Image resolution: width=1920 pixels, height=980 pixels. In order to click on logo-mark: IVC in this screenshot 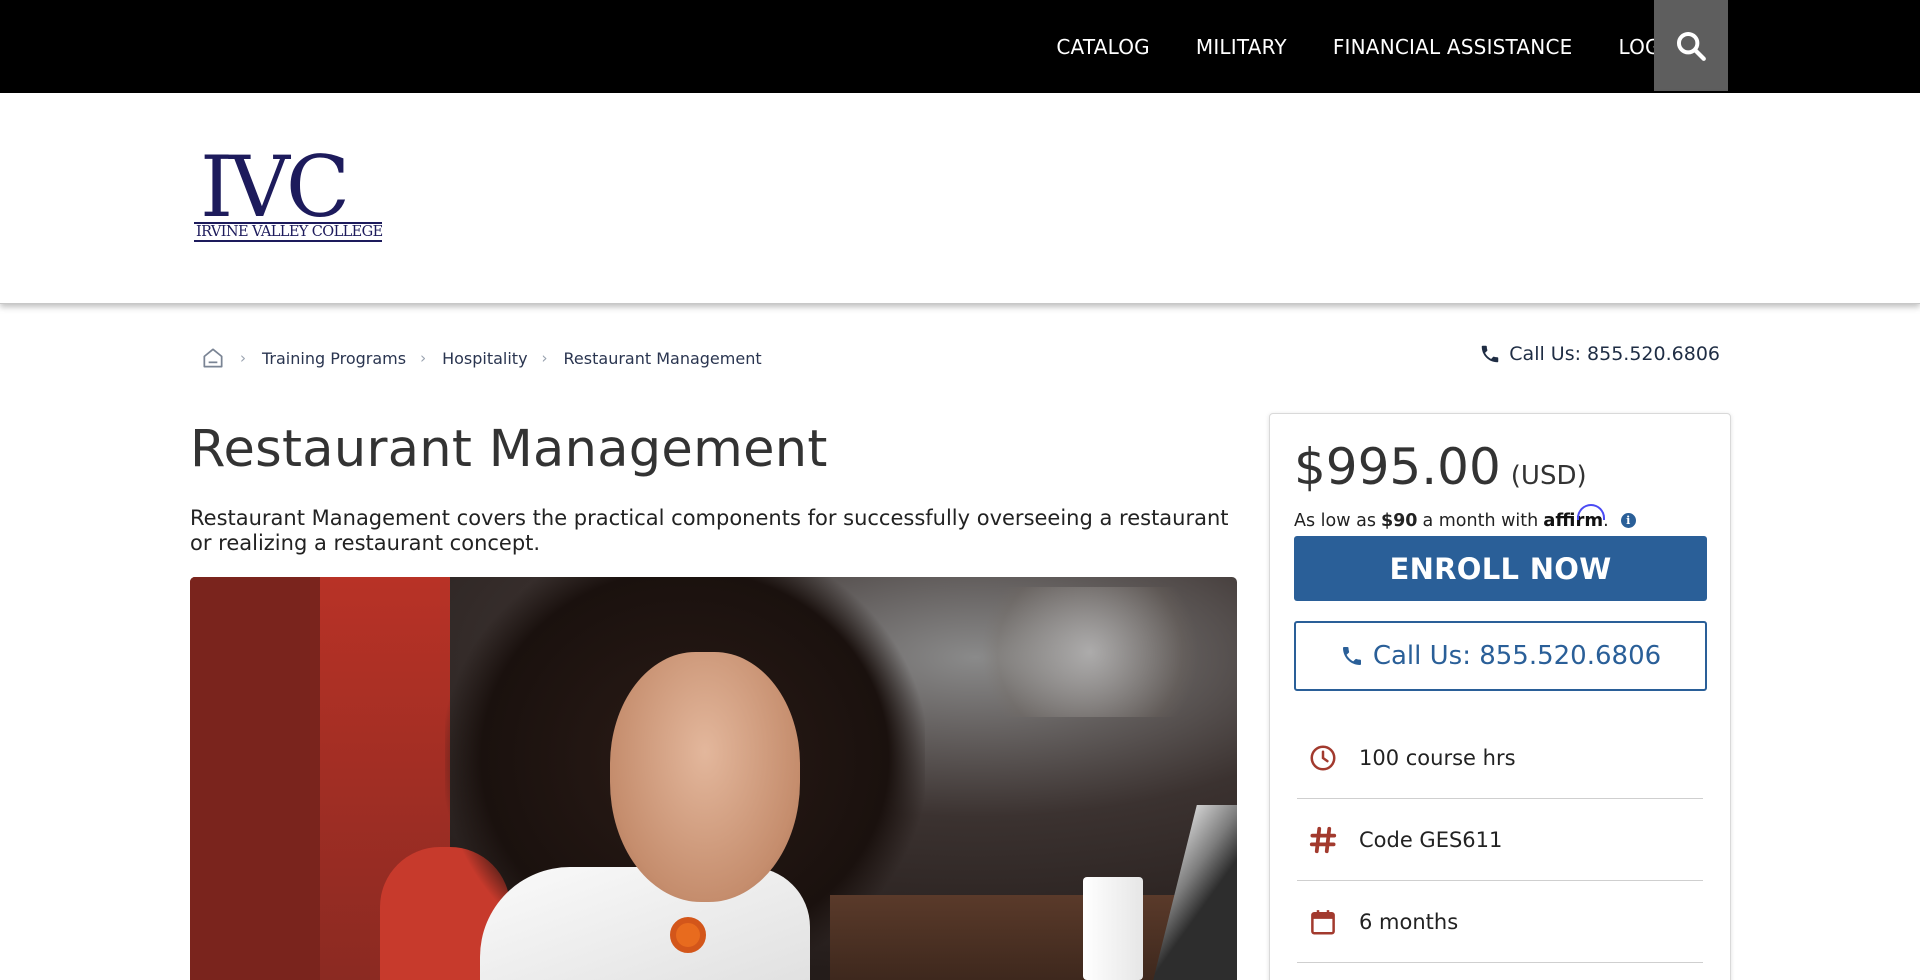, I will do `click(275, 187)`.